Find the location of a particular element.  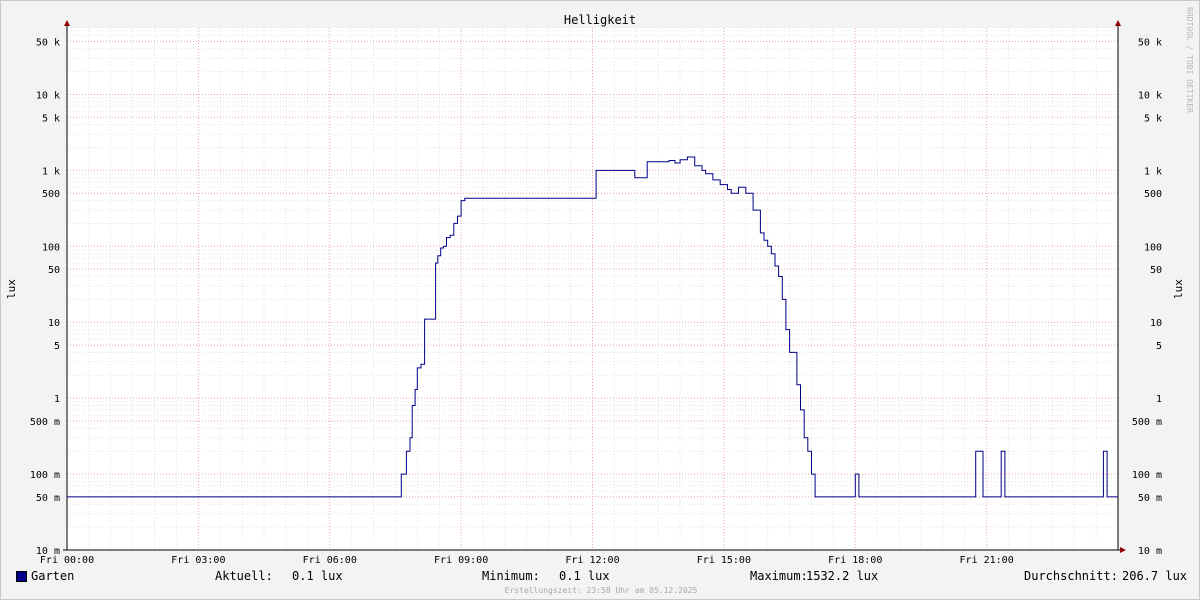

x-tick-label: Fri 18:00 is located at coordinates (855, 560).